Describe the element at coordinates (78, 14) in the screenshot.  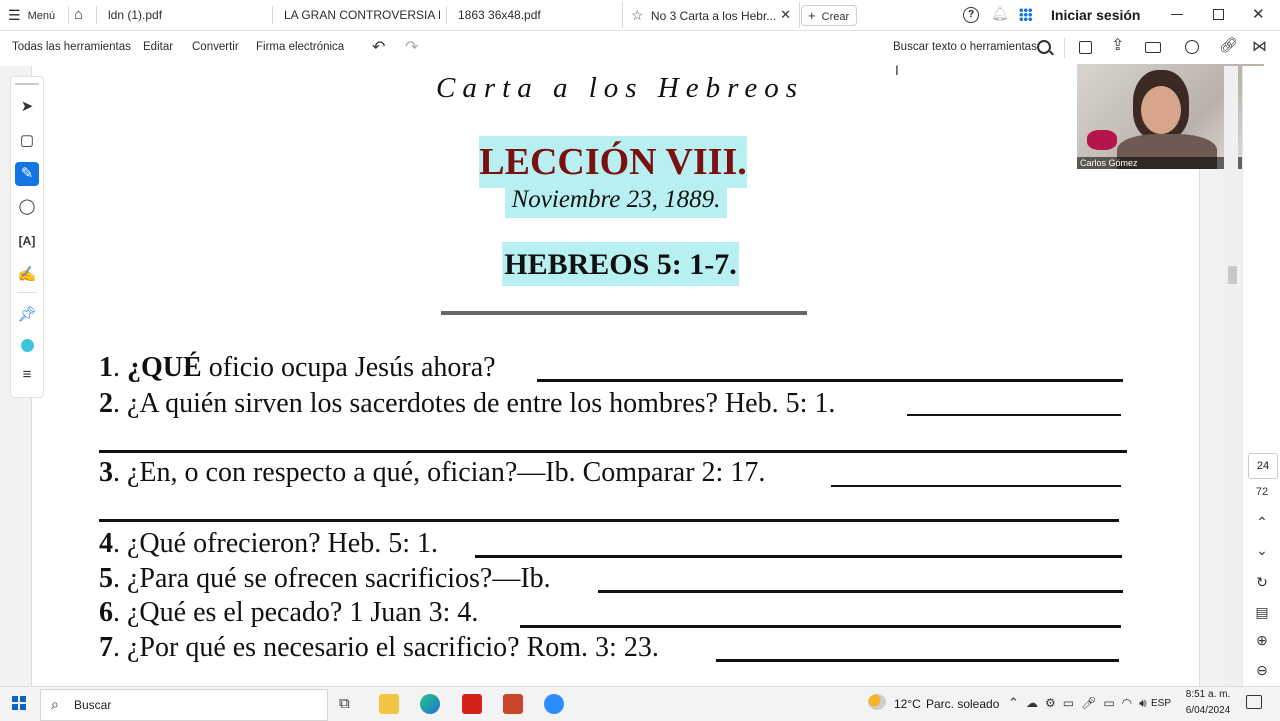
I see `home-icon: ⌂` at that location.